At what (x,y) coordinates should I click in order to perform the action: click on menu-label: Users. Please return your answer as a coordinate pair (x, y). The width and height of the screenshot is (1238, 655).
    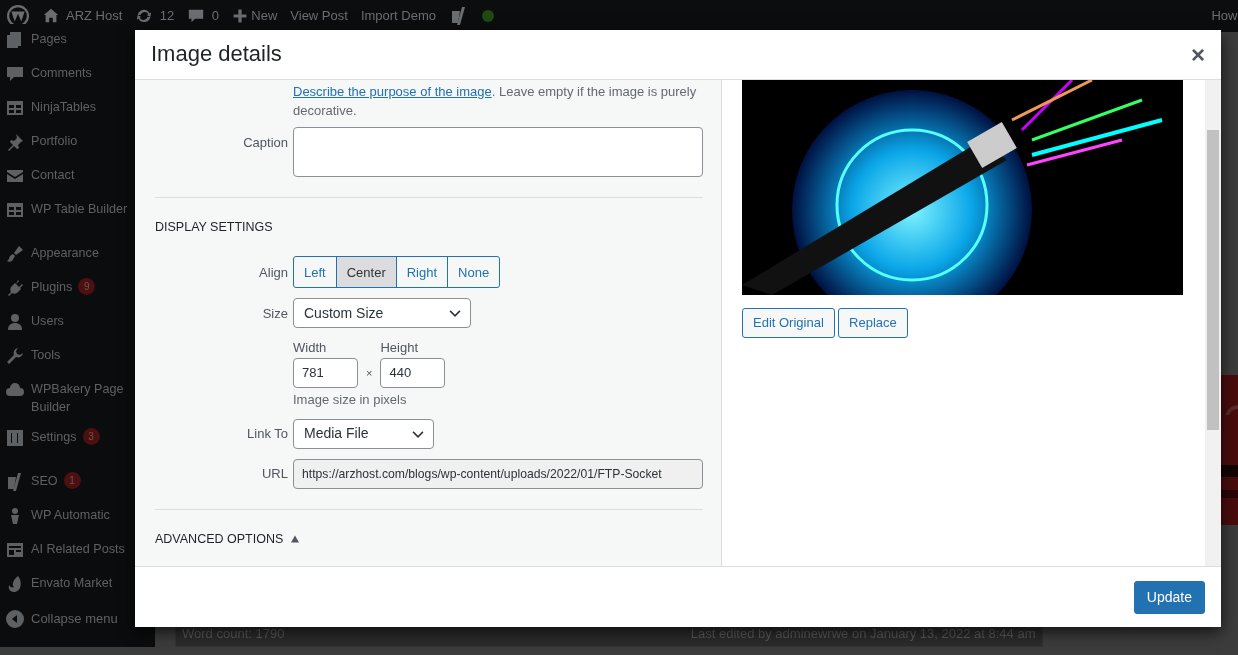
    Looking at the image, I should click on (47, 321).